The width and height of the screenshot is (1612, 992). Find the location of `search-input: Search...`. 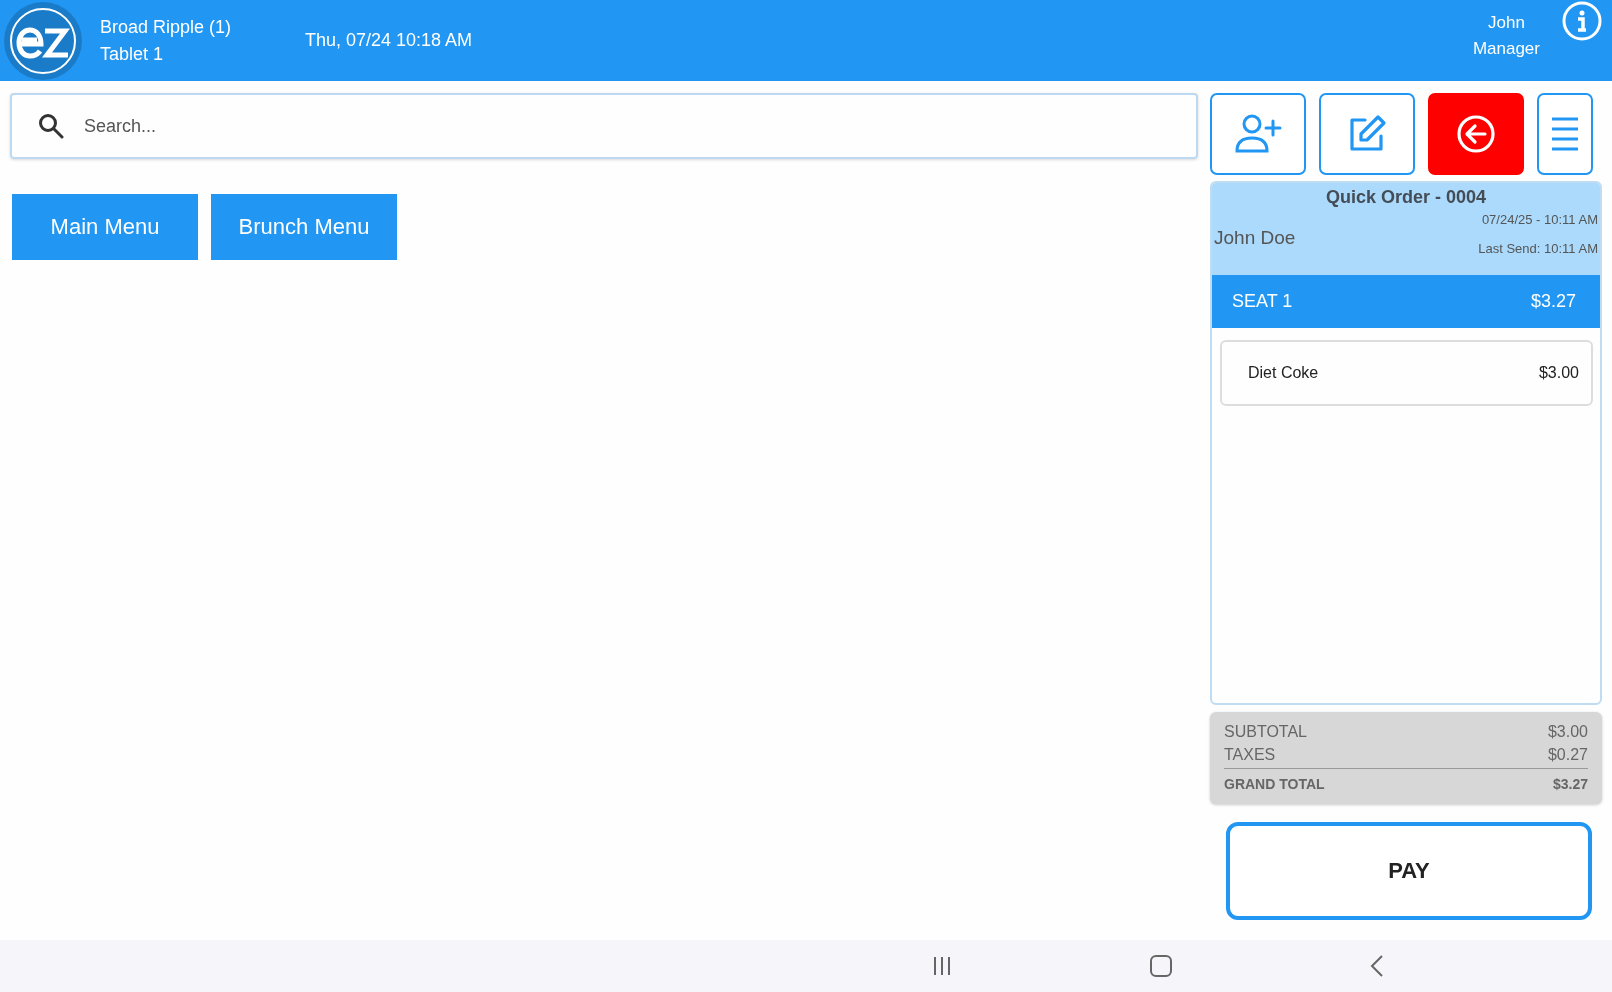

search-input: Search... is located at coordinates (639, 126).